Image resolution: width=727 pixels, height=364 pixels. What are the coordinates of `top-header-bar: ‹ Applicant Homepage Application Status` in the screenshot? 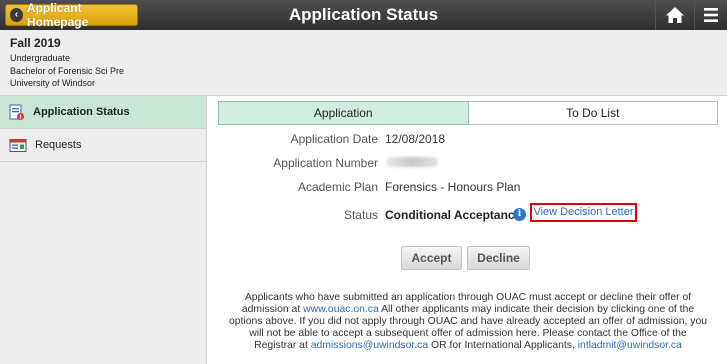 It's located at (363, 15).